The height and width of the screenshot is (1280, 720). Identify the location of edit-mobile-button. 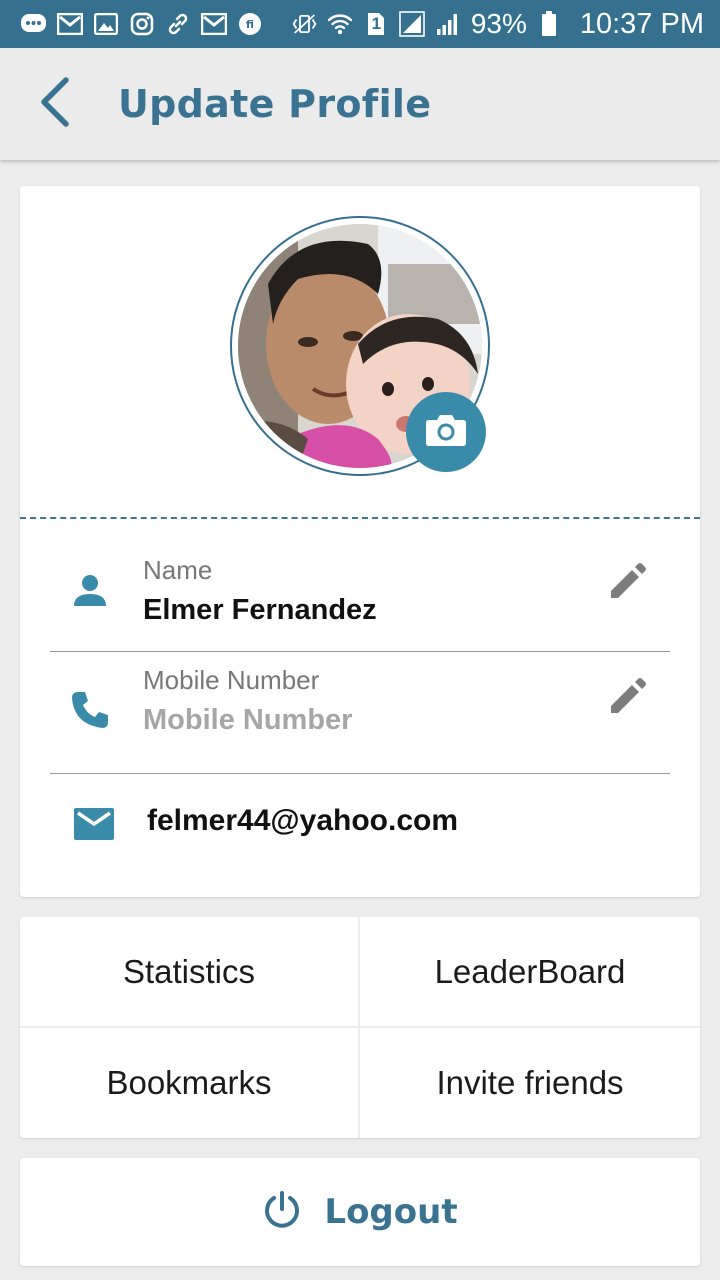
(628, 698).